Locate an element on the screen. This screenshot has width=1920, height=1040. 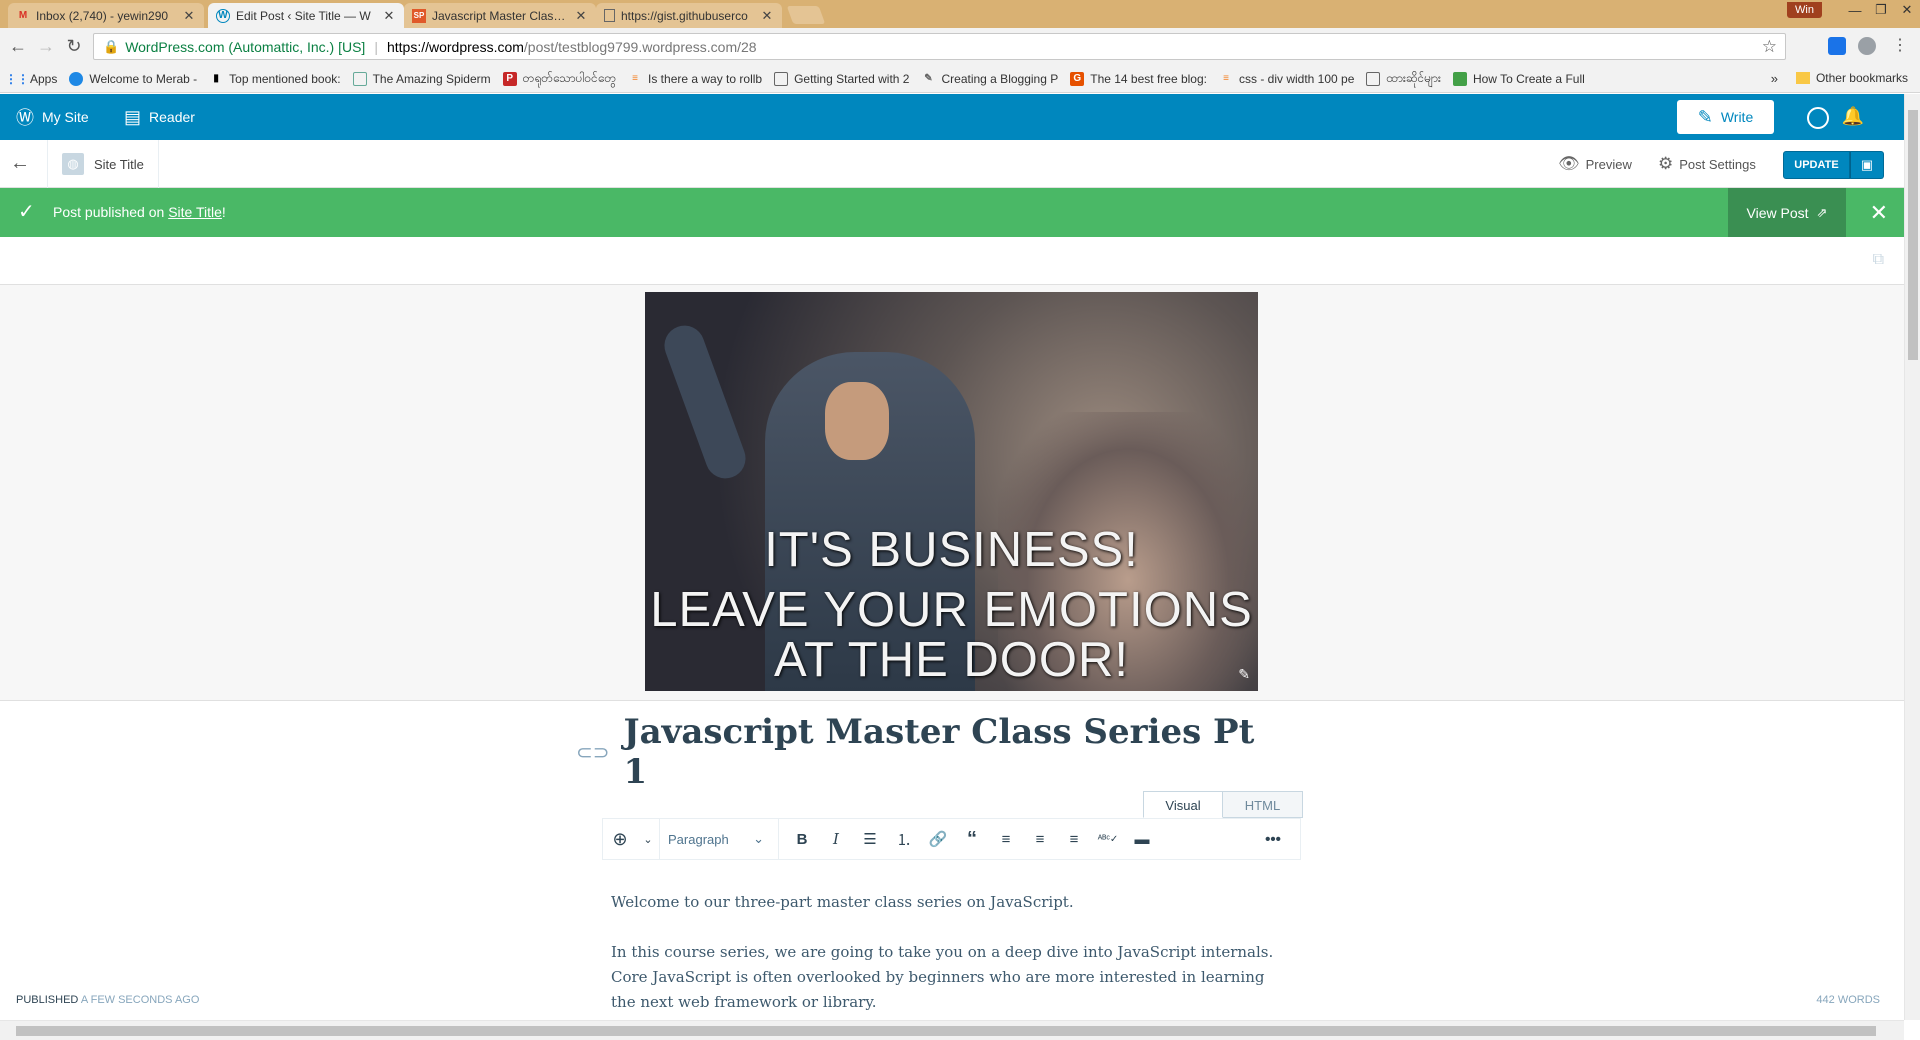
preview-button: 👁 Preview is located at coordinates (1595, 164).